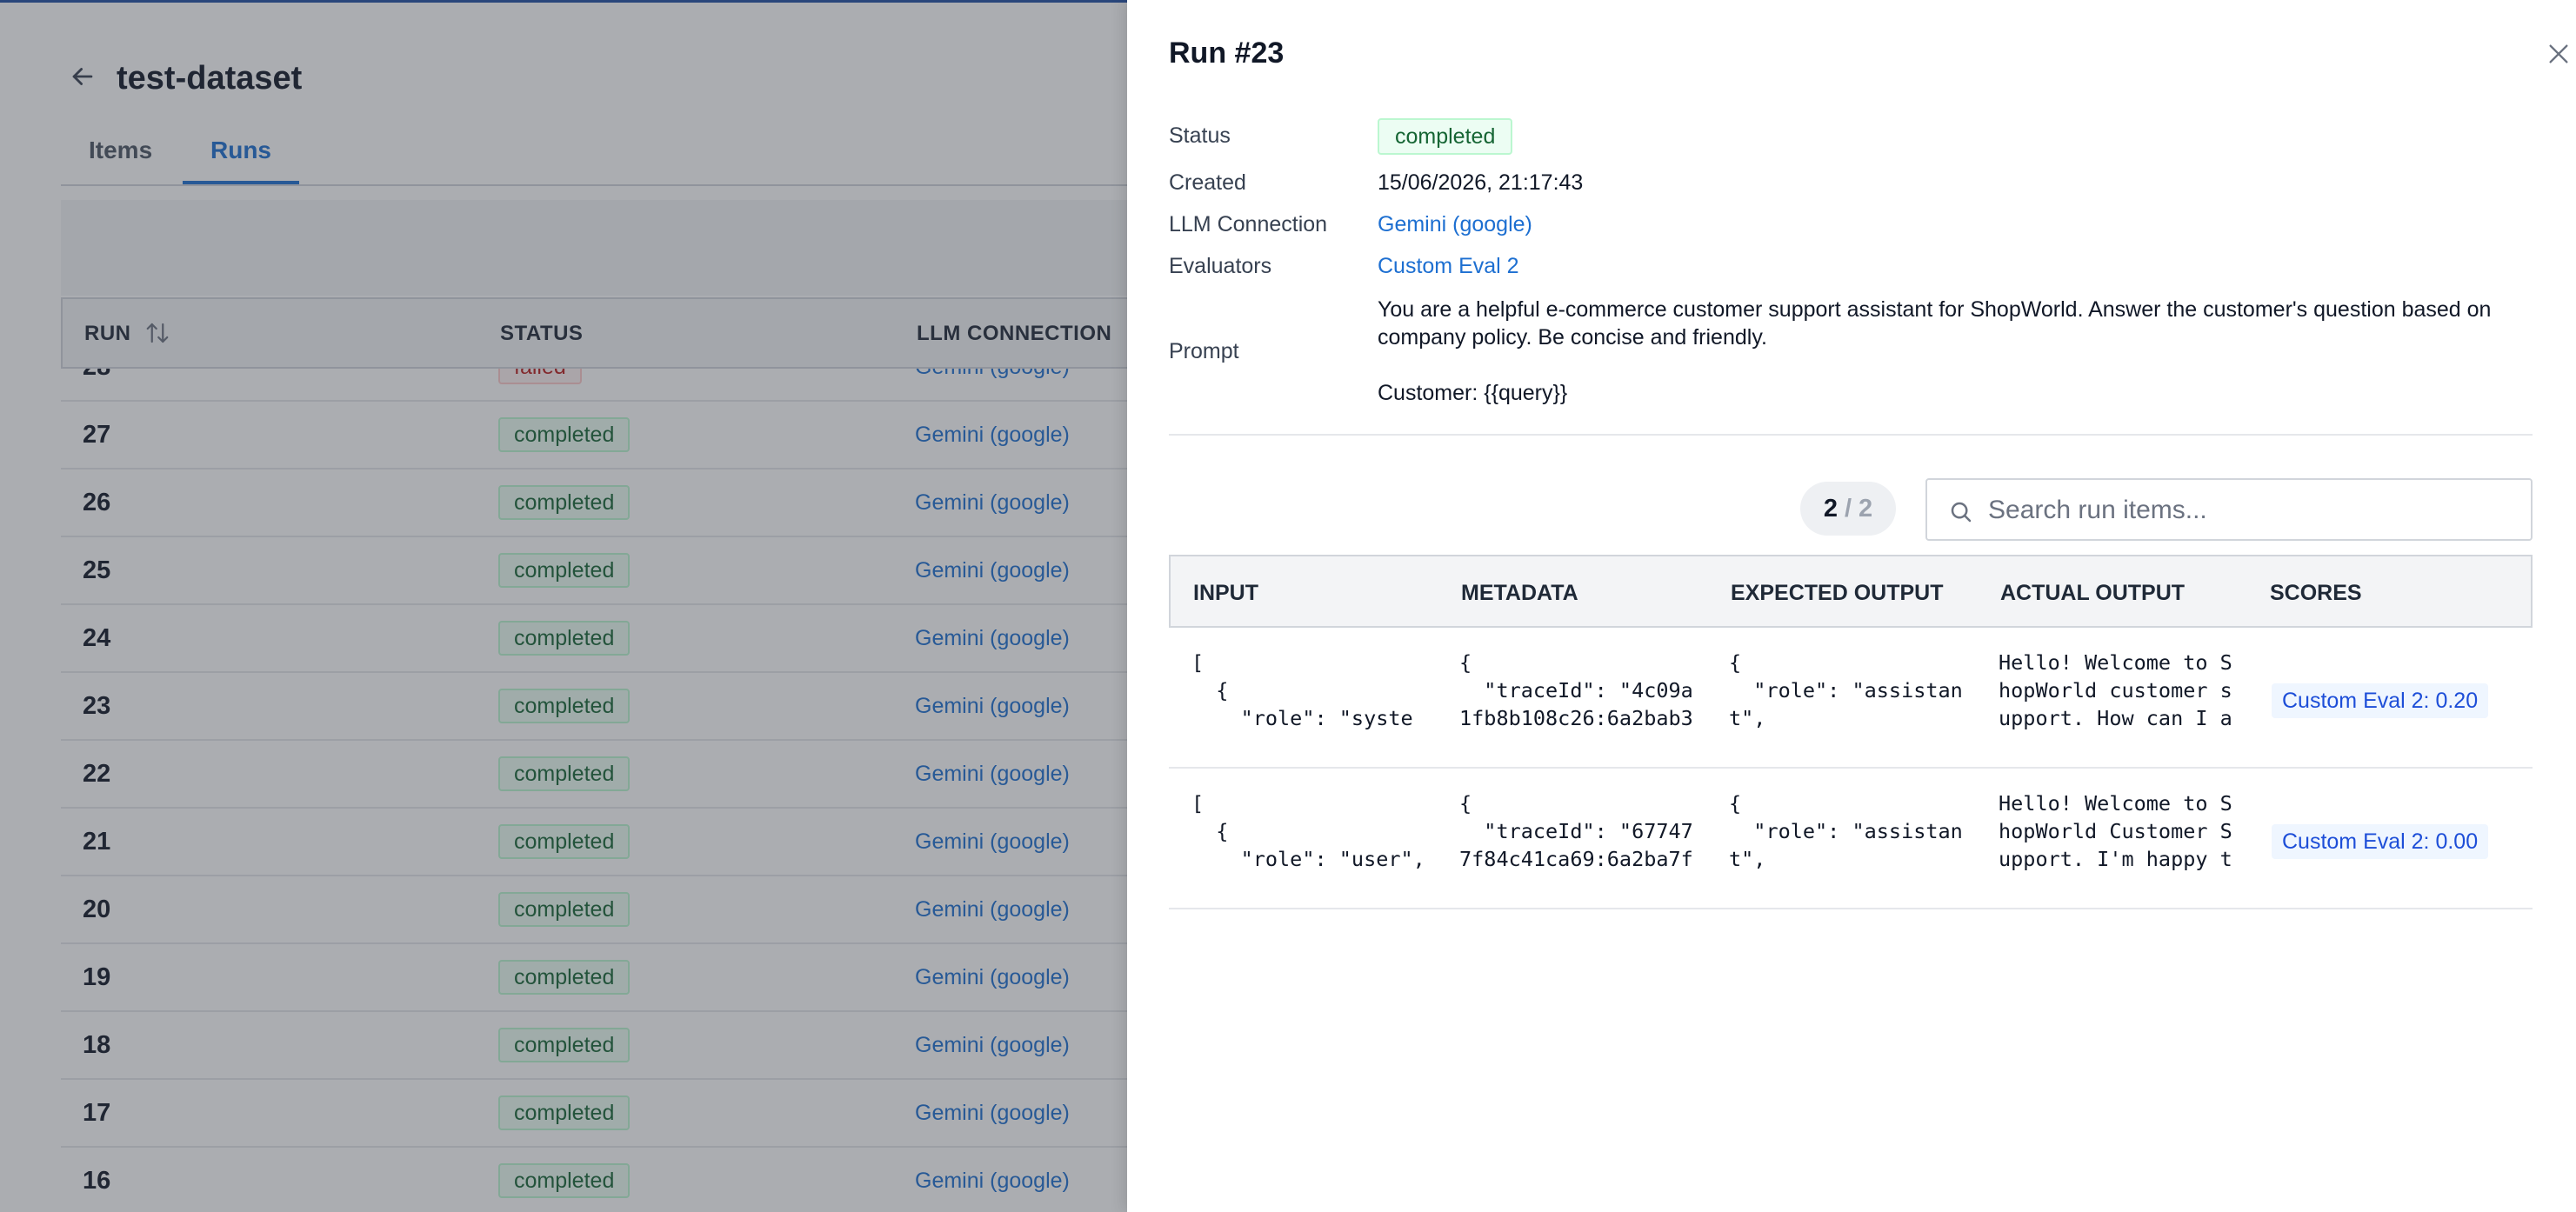 The height and width of the screenshot is (1212, 2576). I want to click on close-icon, so click(2559, 56).